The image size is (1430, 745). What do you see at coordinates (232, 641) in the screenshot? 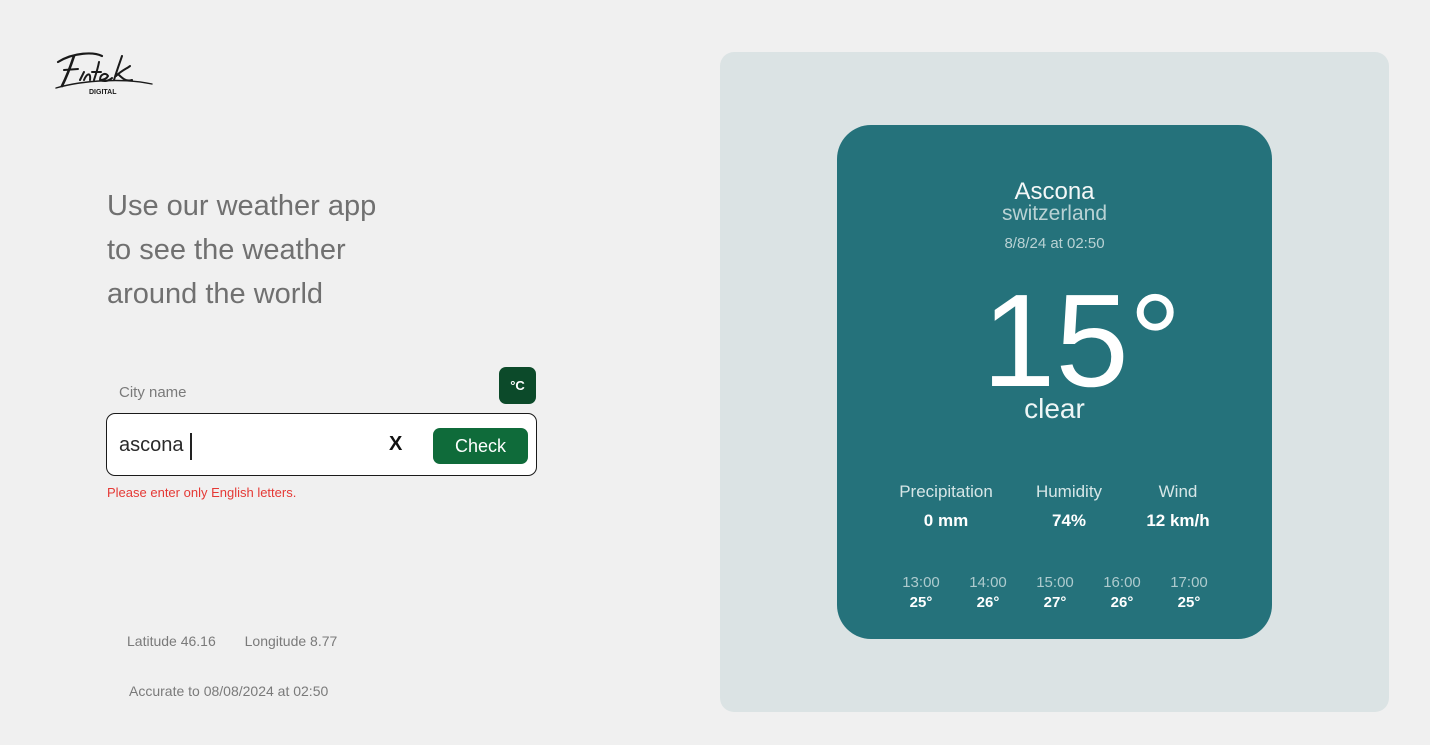
I see `coordinates: Latitude 46.16 Longitude 8.77` at bounding box center [232, 641].